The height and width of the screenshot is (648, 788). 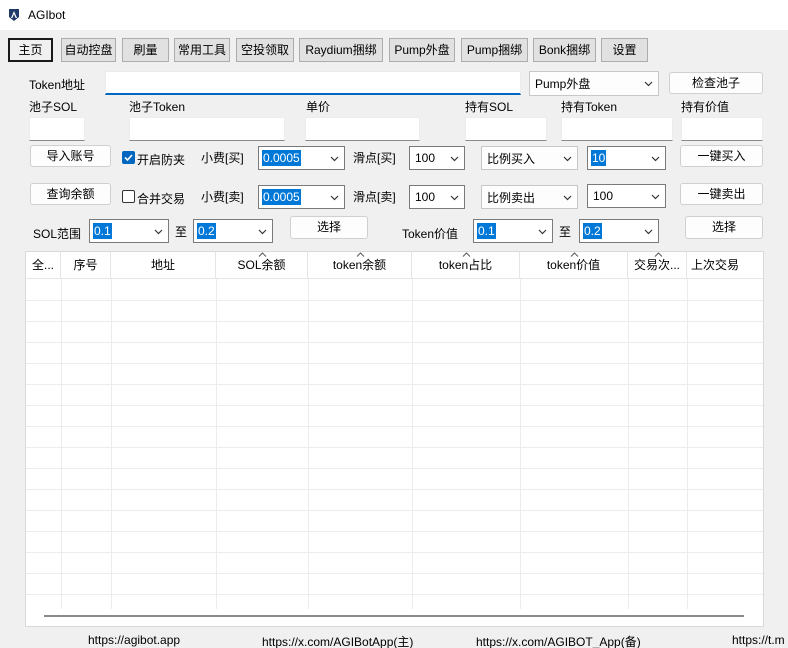 What do you see at coordinates (57, 234) in the screenshot?
I see `sol-range-label: SOL范围` at bounding box center [57, 234].